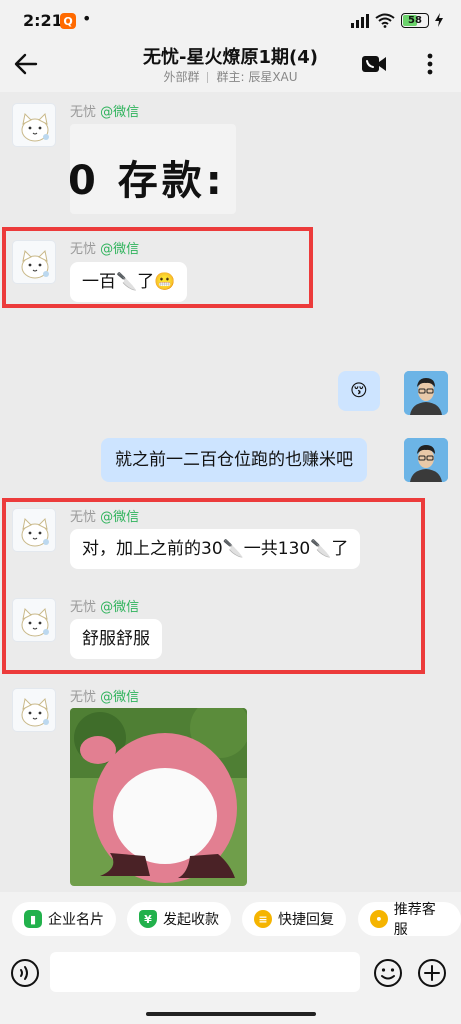  I want to click on recommend-service-button: • 推荐客服, so click(409, 920).